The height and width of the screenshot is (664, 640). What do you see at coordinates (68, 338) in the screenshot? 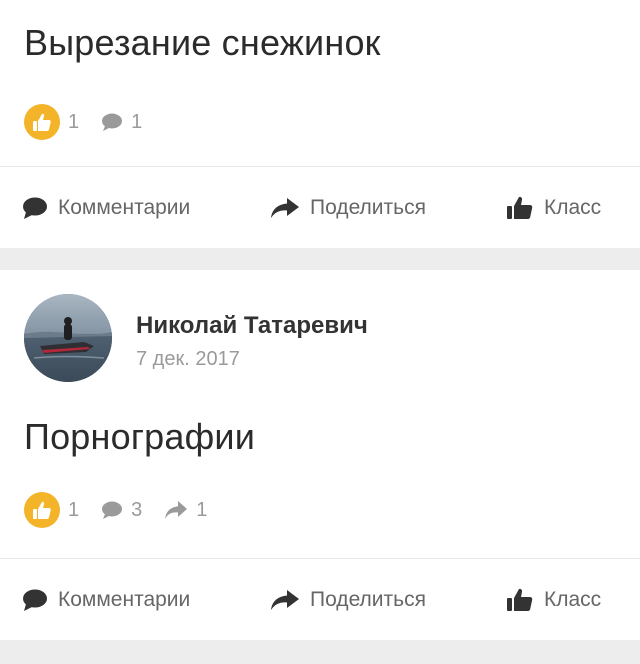
I see `avatar` at bounding box center [68, 338].